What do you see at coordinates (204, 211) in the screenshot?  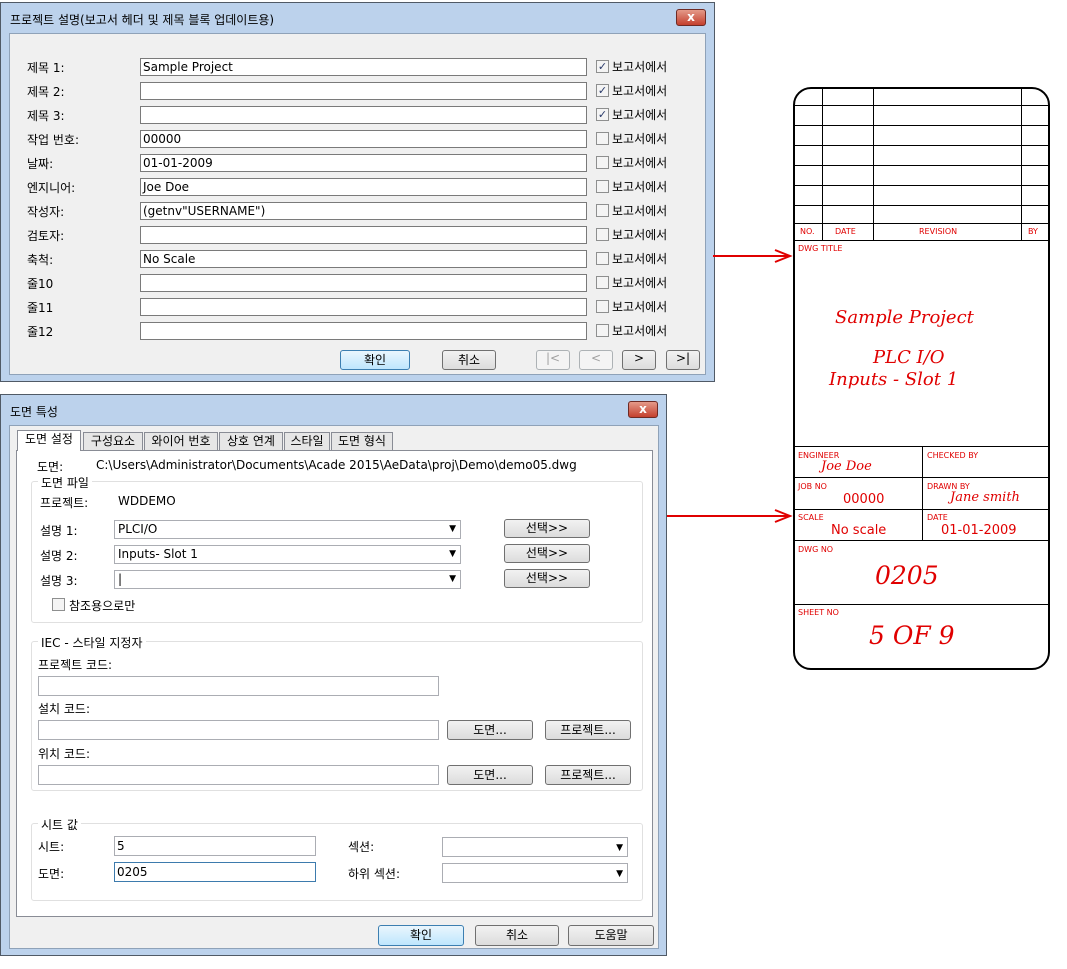 I see `row-input-value: (getnv"USERNAME")` at bounding box center [204, 211].